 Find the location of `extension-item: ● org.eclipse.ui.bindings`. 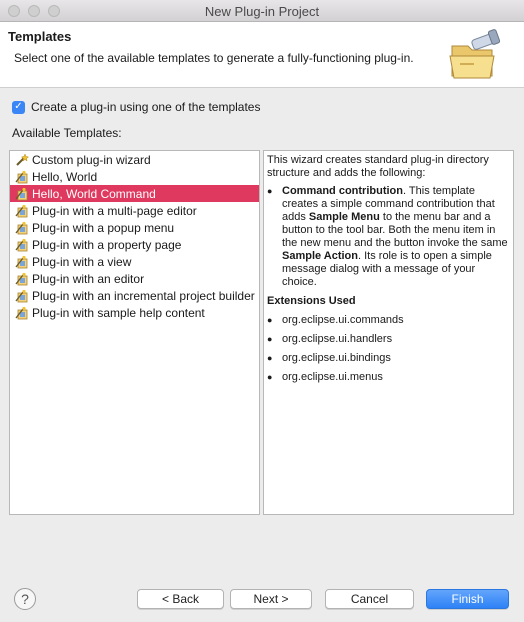

extension-item: ● org.eclipse.ui.bindings is located at coordinates (329, 358).